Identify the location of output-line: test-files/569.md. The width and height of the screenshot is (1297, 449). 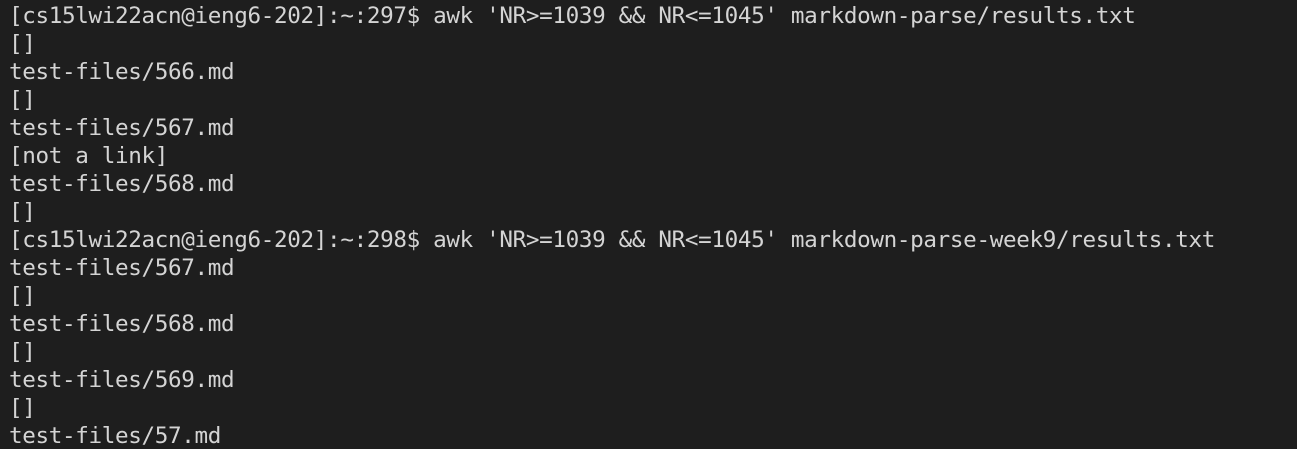
(122, 380).